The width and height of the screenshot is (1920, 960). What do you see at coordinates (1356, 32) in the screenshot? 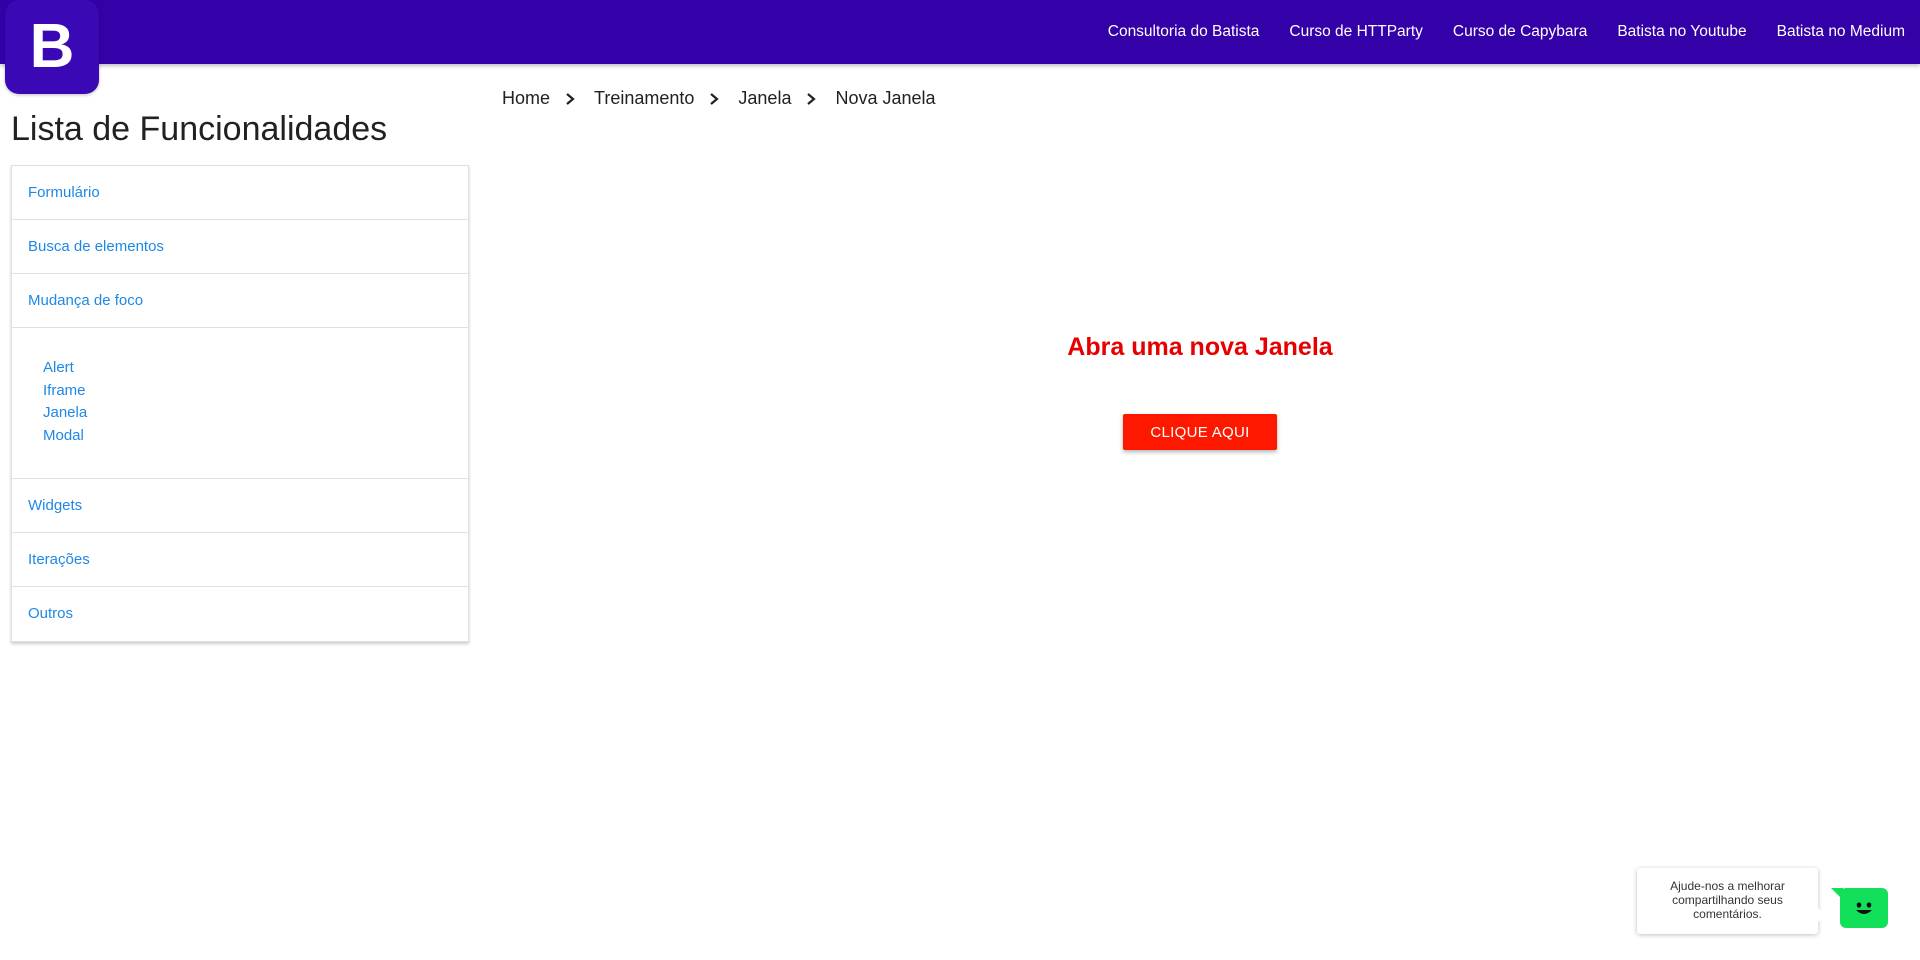
I see `nav-link-httparty: Curso de HTTParty` at bounding box center [1356, 32].